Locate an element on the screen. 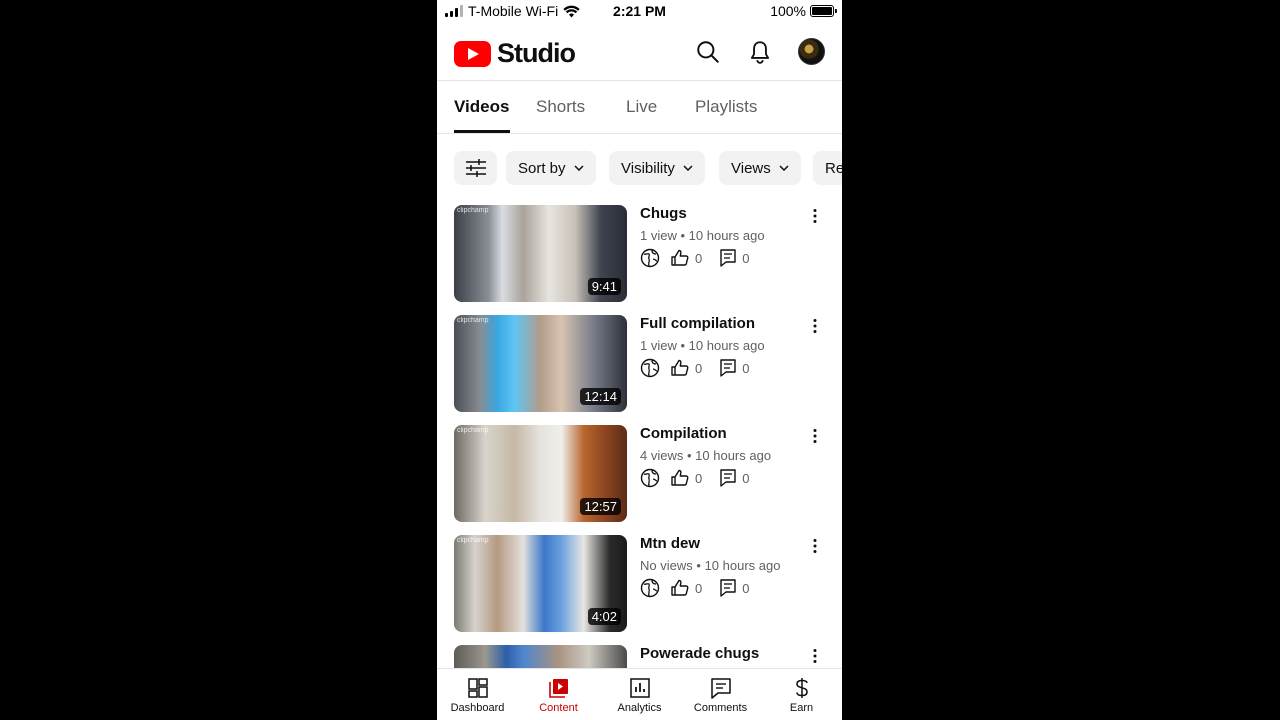 The image size is (1280, 720). tab-live: Live is located at coordinates (641, 107).